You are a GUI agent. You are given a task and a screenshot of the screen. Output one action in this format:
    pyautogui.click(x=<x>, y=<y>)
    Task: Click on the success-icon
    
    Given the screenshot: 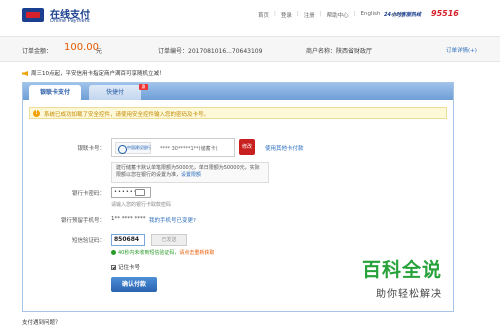 What is the action you would take?
    pyautogui.click(x=113, y=252)
    